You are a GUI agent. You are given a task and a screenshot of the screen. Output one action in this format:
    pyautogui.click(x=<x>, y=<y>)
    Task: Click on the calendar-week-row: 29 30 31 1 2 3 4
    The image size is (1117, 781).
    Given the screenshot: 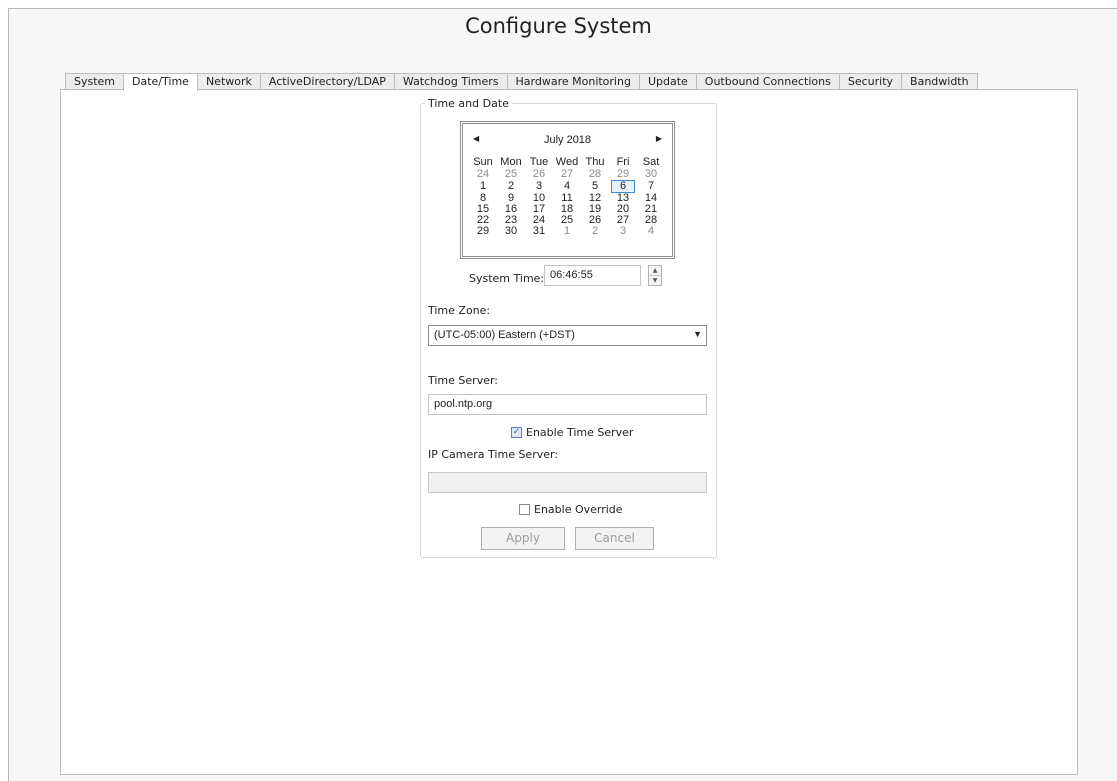 What is the action you would take?
    pyautogui.click(x=567, y=231)
    